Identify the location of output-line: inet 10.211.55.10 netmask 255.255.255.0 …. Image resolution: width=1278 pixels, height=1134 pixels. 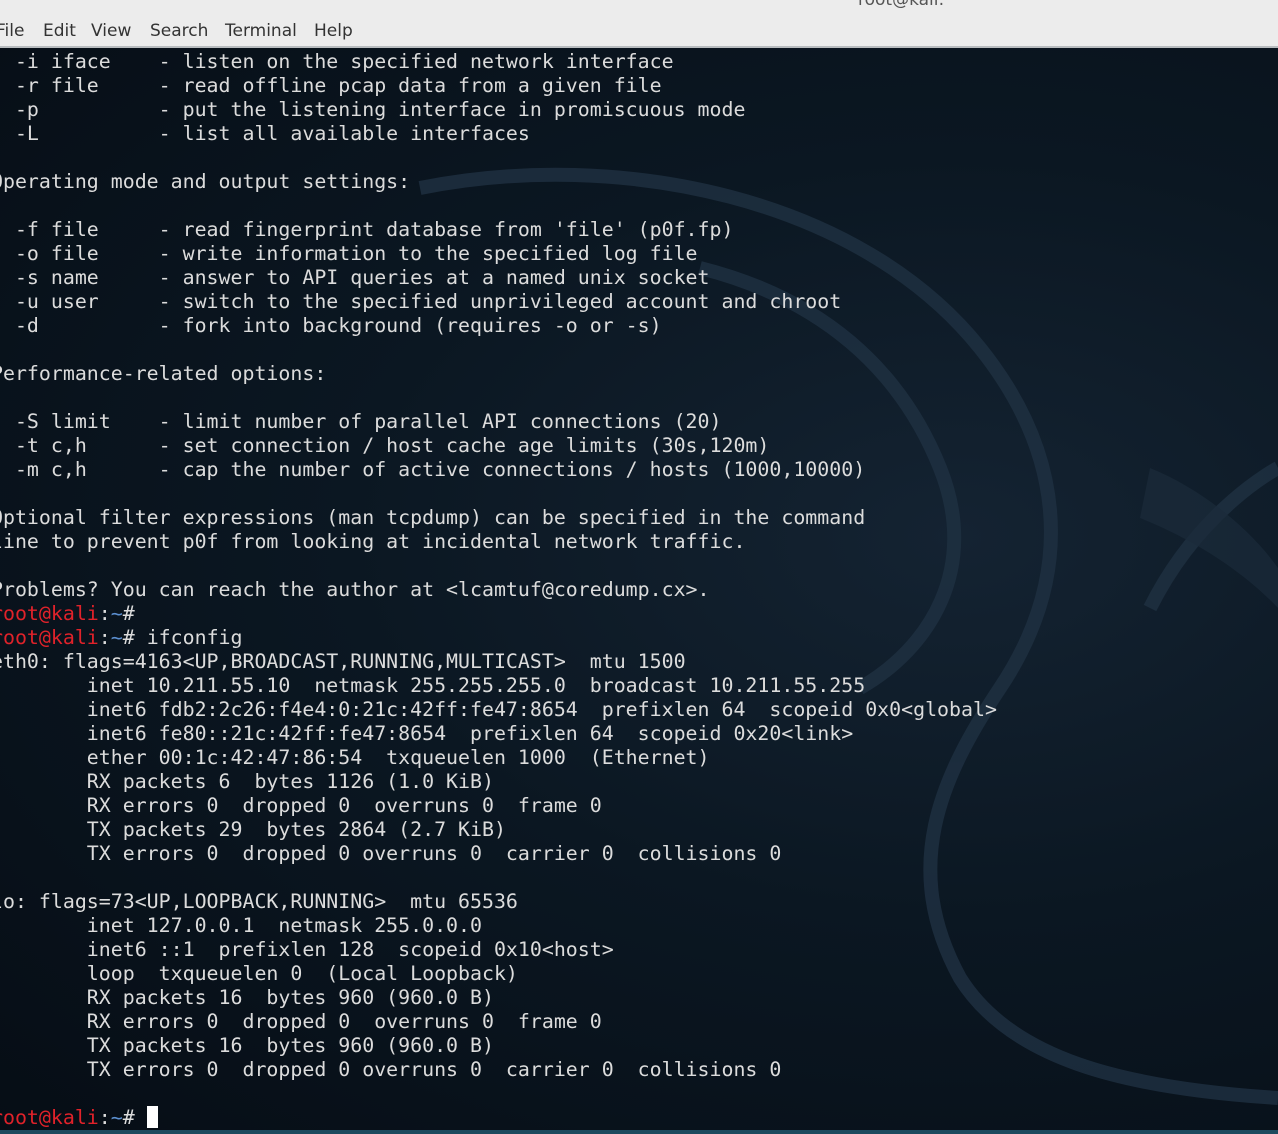
(433, 685).